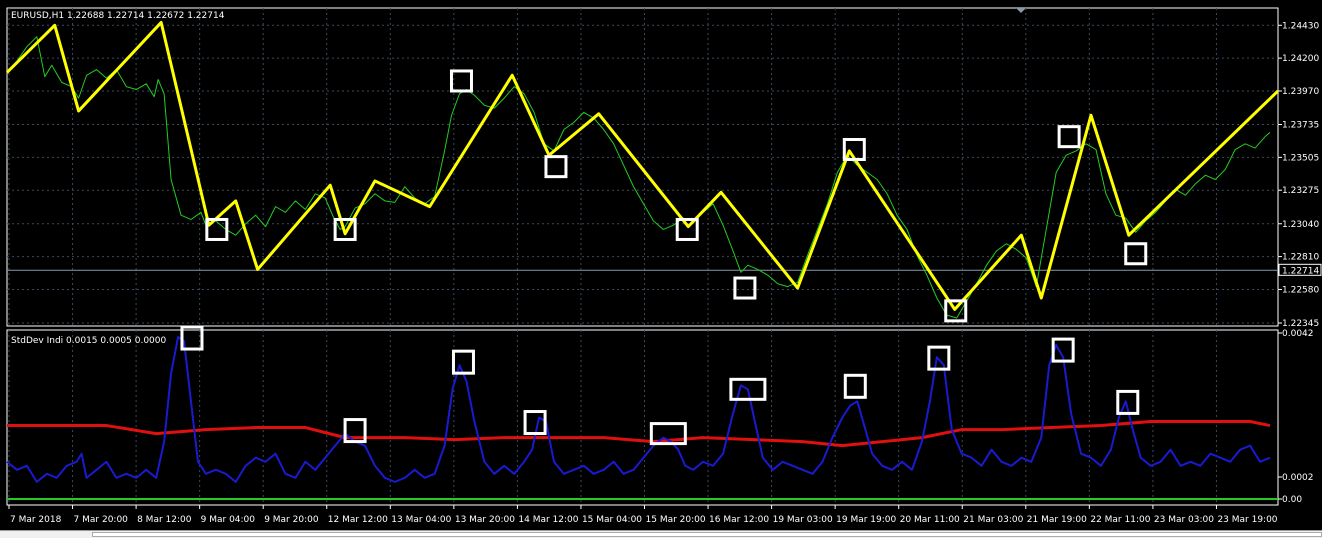 Image resolution: width=1322 pixels, height=538 pixels. What do you see at coordinates (1057, 520) in the screenshot?
I see `x-tick-label: 21 Mar 19:00` at bounding box center [1057, 520].